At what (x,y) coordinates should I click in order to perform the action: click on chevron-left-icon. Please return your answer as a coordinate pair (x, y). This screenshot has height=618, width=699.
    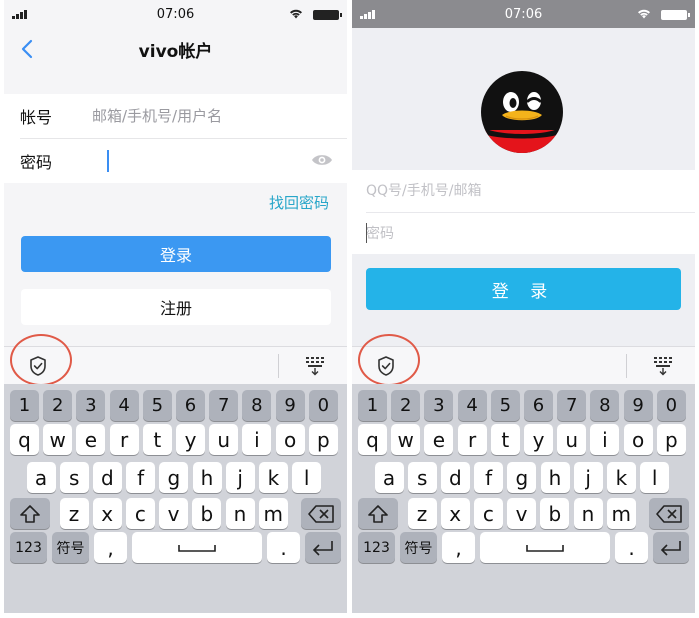
    Looking at the image, I should click on (28, 49).